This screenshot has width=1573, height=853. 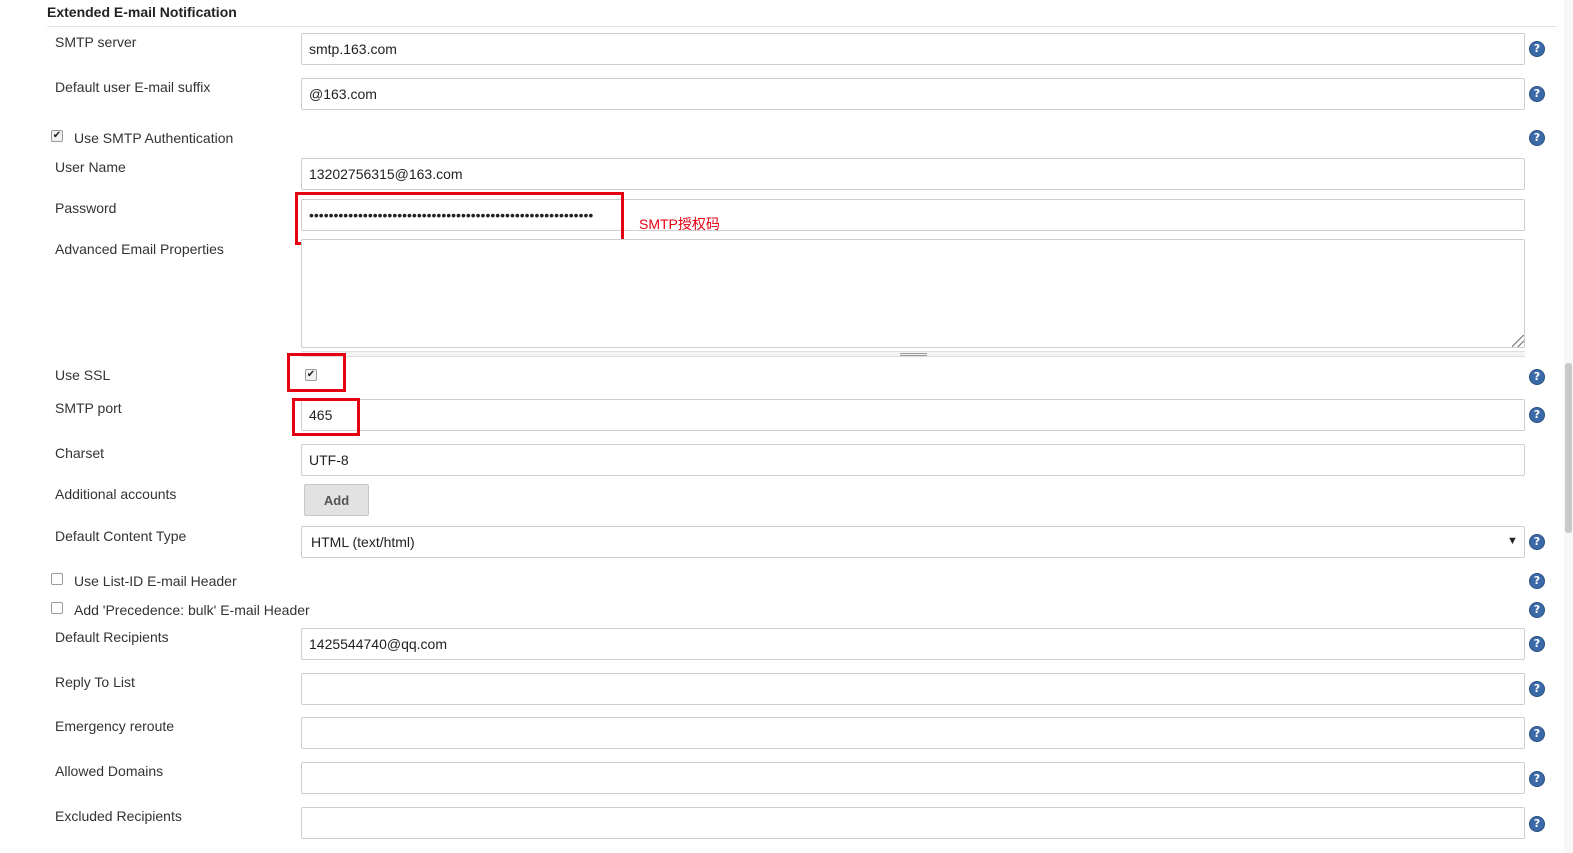 I want to click on smtp-auth-label: Use SMTP Authentication, so click(x=154, y=138).